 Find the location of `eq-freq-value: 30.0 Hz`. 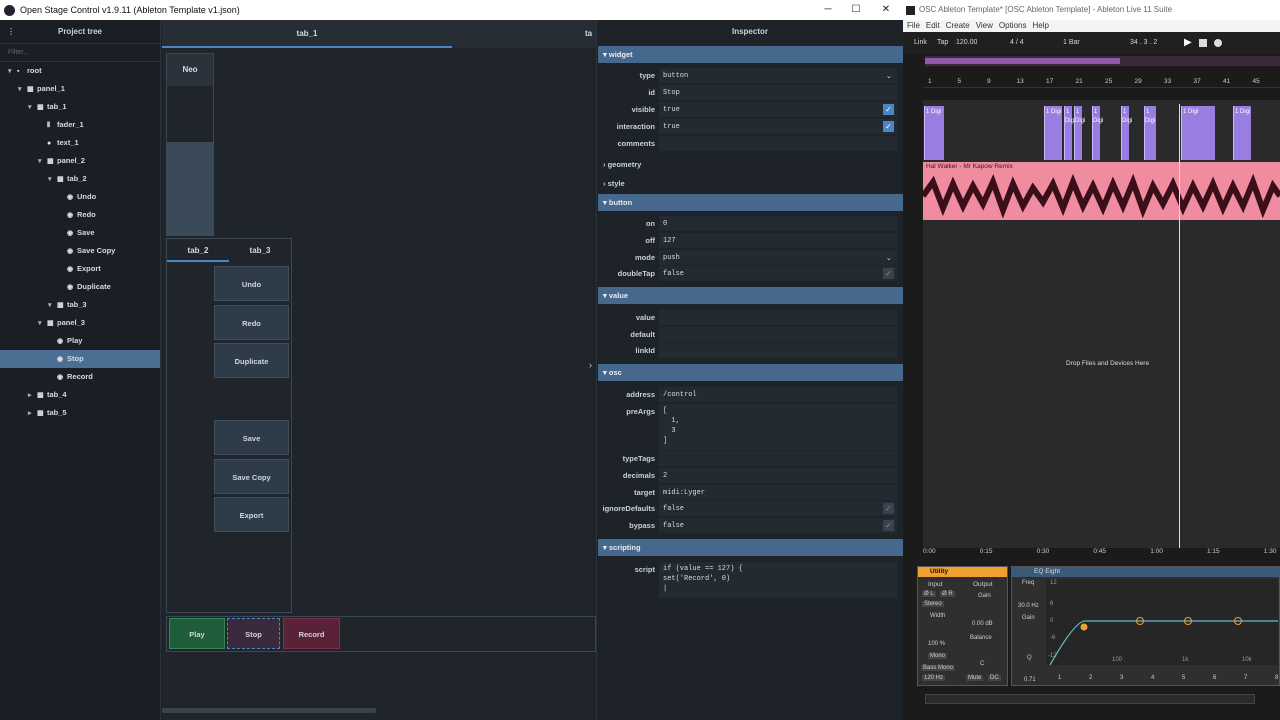

eq-freq-value: 30.0 Hz is located at coordinates (1028, 606).